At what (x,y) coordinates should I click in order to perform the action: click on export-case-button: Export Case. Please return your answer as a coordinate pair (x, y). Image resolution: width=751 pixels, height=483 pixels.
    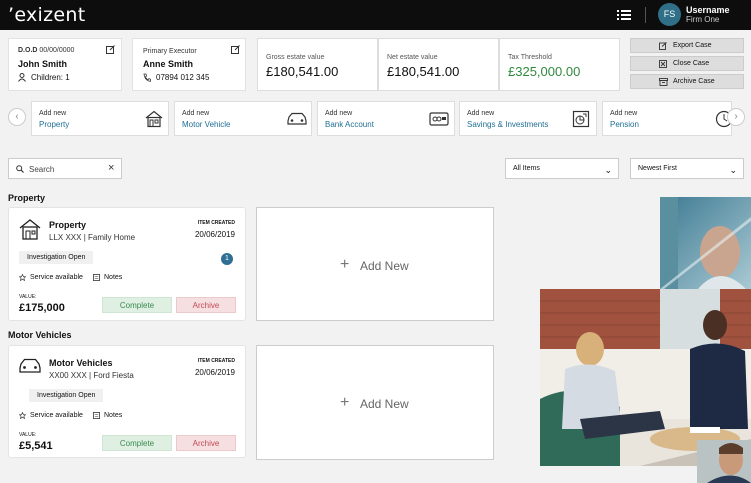
    Looking at the image, I should click on (687, 45).